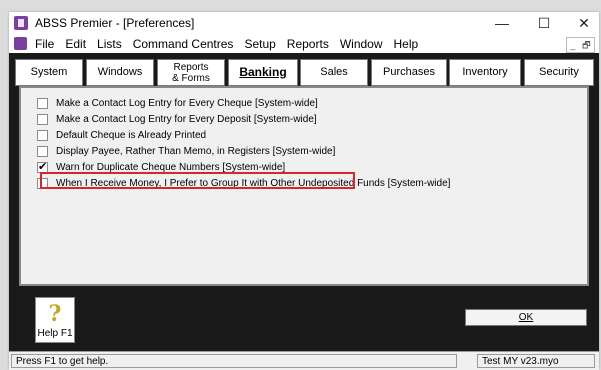 The image size is (601, 370). I want to click on tab-label: Security, so click(559, 72).